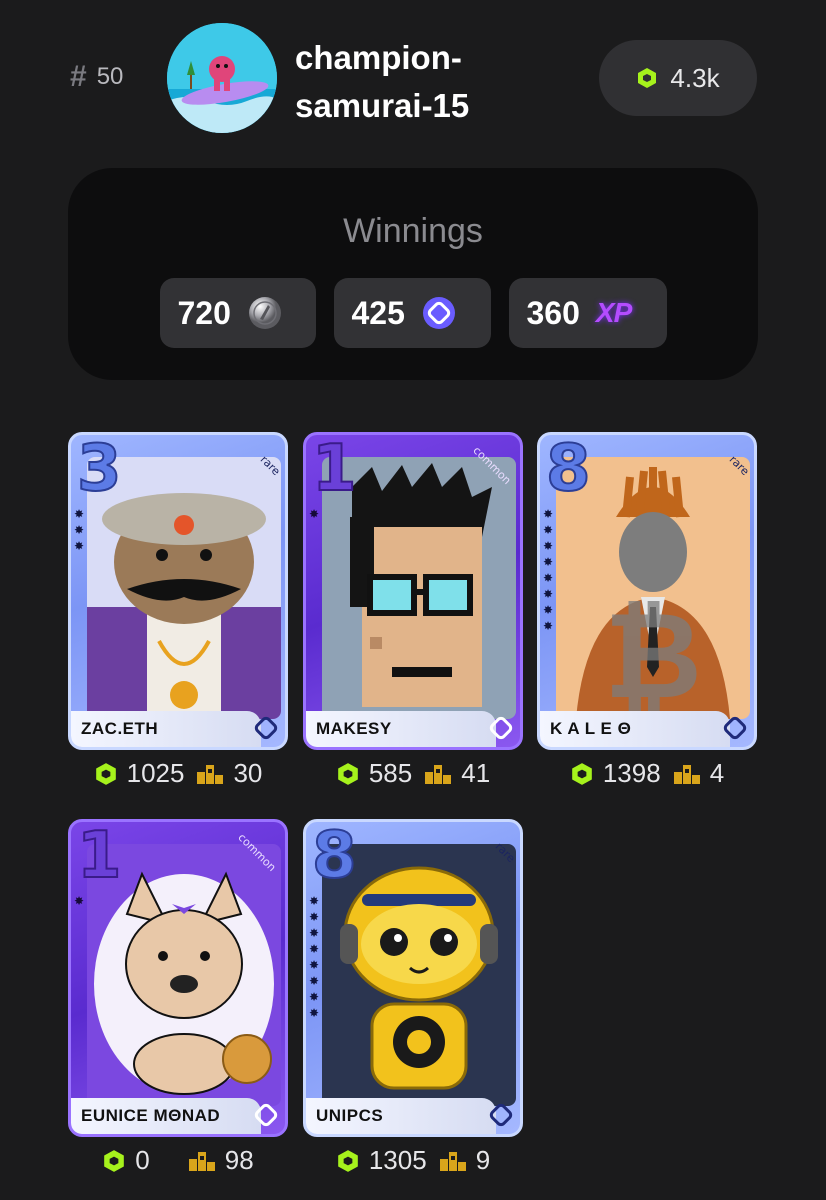 The image size is (826, 1200). I want to click on card-unipcs: 8 rare ✸ ✸ ✸ ✸ ✸ ✸ ✸ ✸ UNIPCS 1305 9, so click(413, 997).